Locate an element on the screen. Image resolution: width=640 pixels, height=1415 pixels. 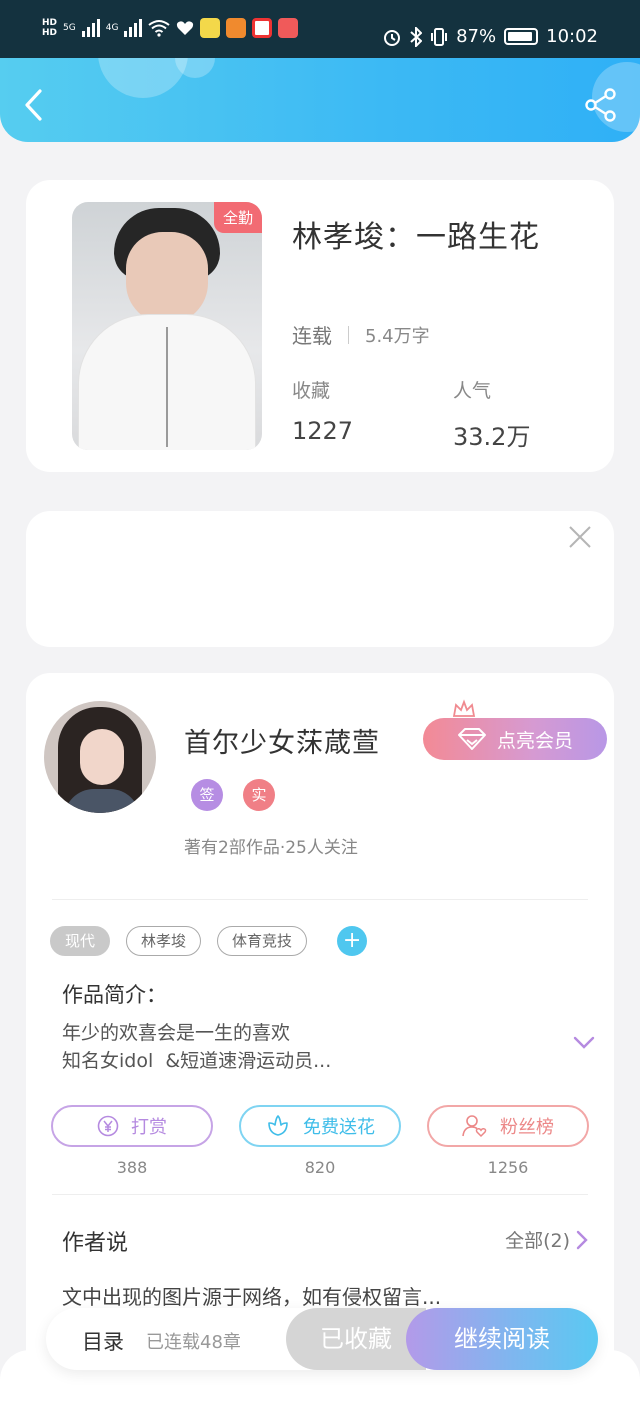
continue-reading-button: 继续阅读 is located at coordinates (502, 1339).